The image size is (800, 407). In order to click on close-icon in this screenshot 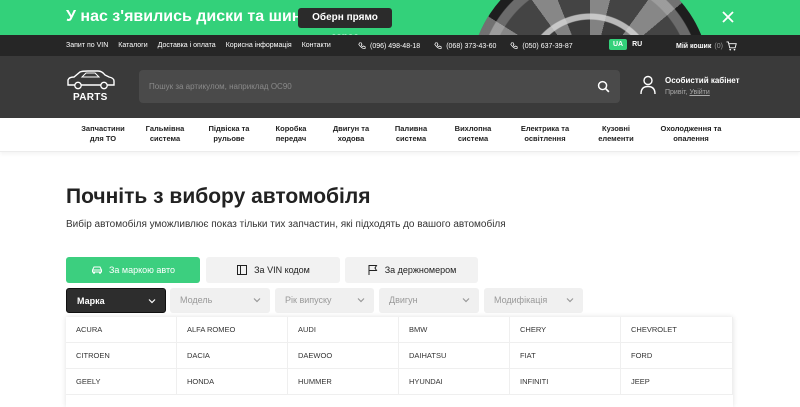, I will do `click(728, 17)`.